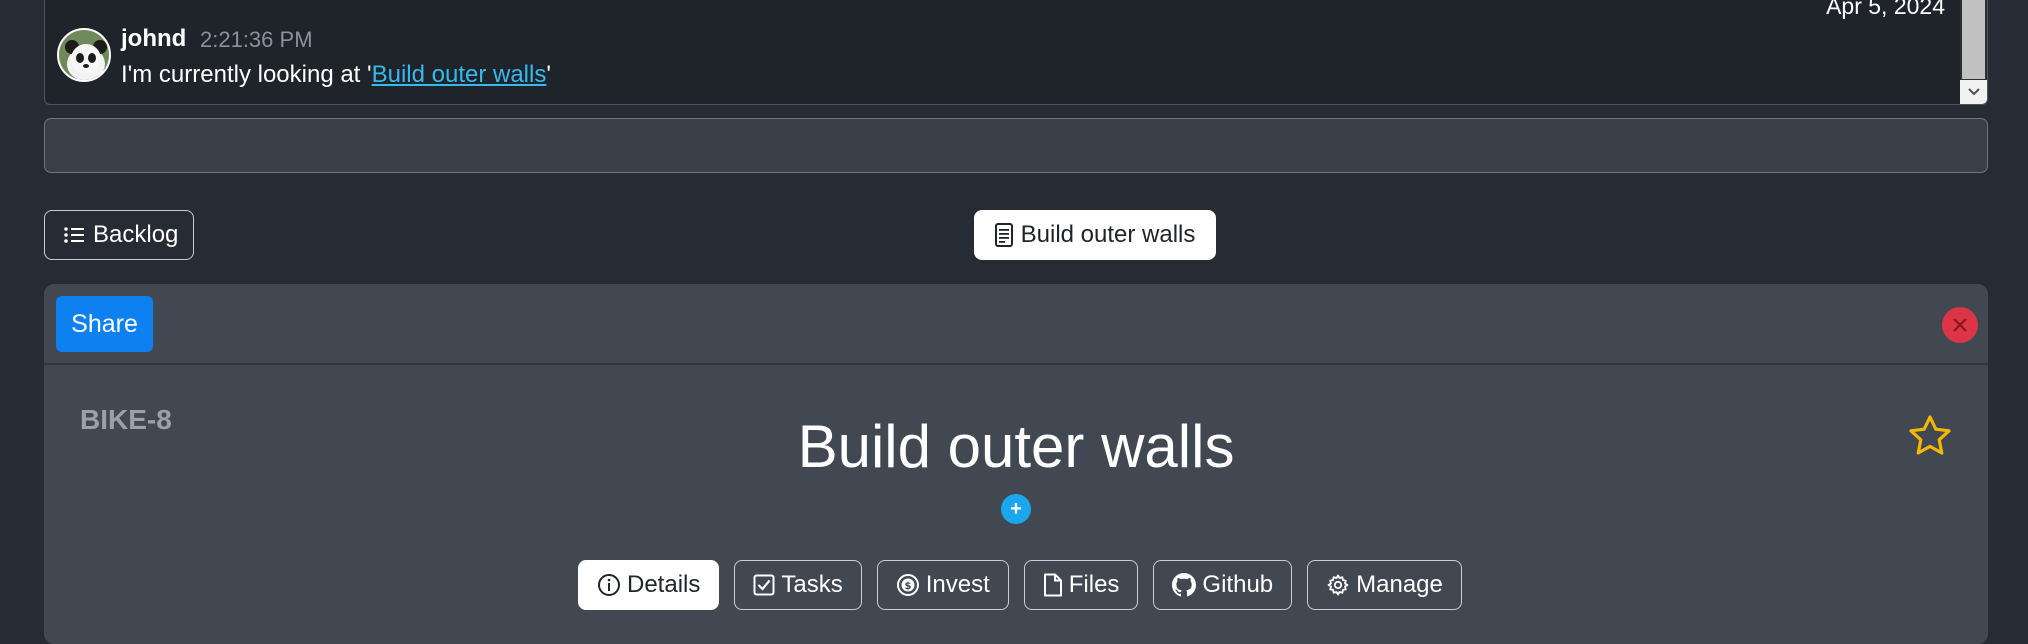 Image resolution: width=2028 pixels, height=644 pixels. Describe the element at coordinates (548, 74) in the screenshot. I see `message-suffix: '` at that location.